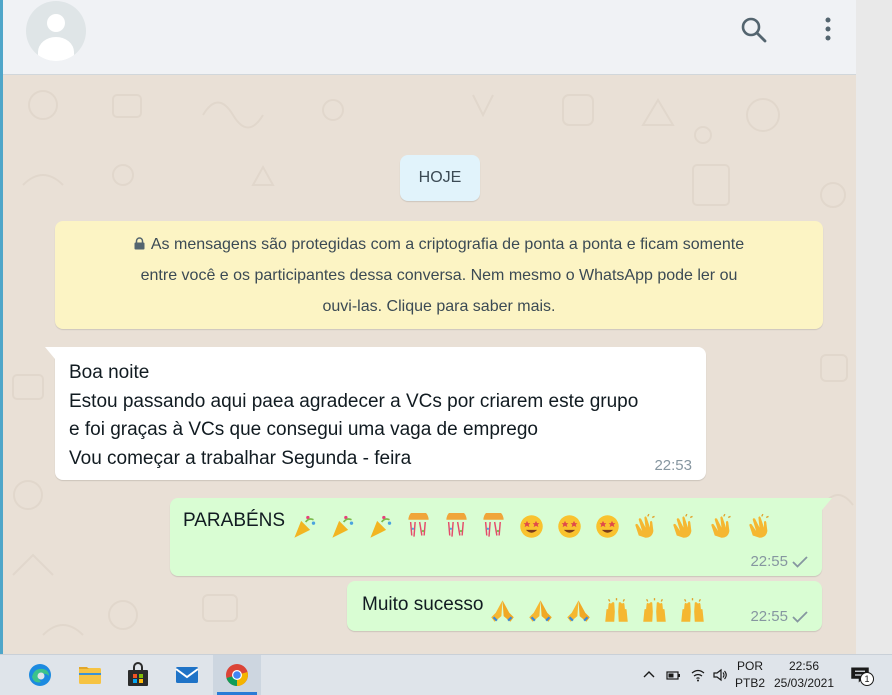 The image size is (892, 695). I want to click on tray-language: POR PTB2, so click(750, 675).